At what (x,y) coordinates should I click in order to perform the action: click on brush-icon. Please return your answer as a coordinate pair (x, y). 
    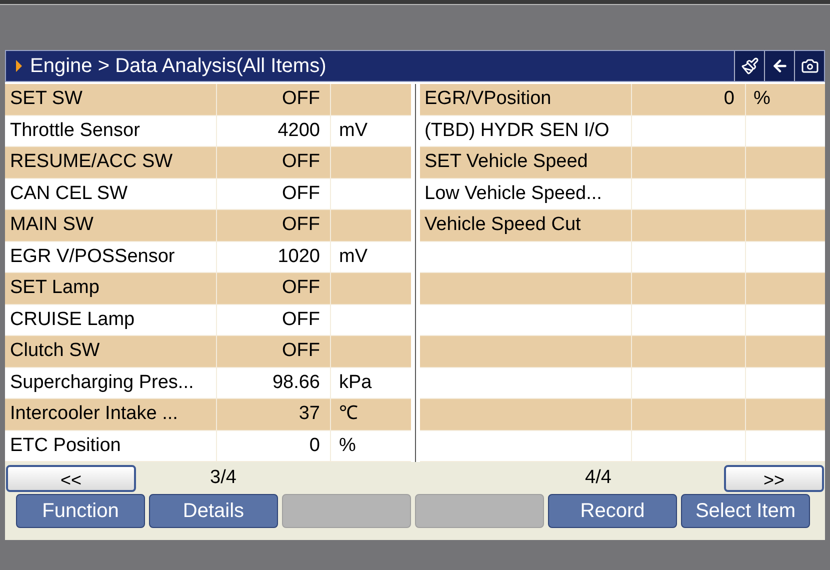
    Looking at the image, I should click on (749, 66).